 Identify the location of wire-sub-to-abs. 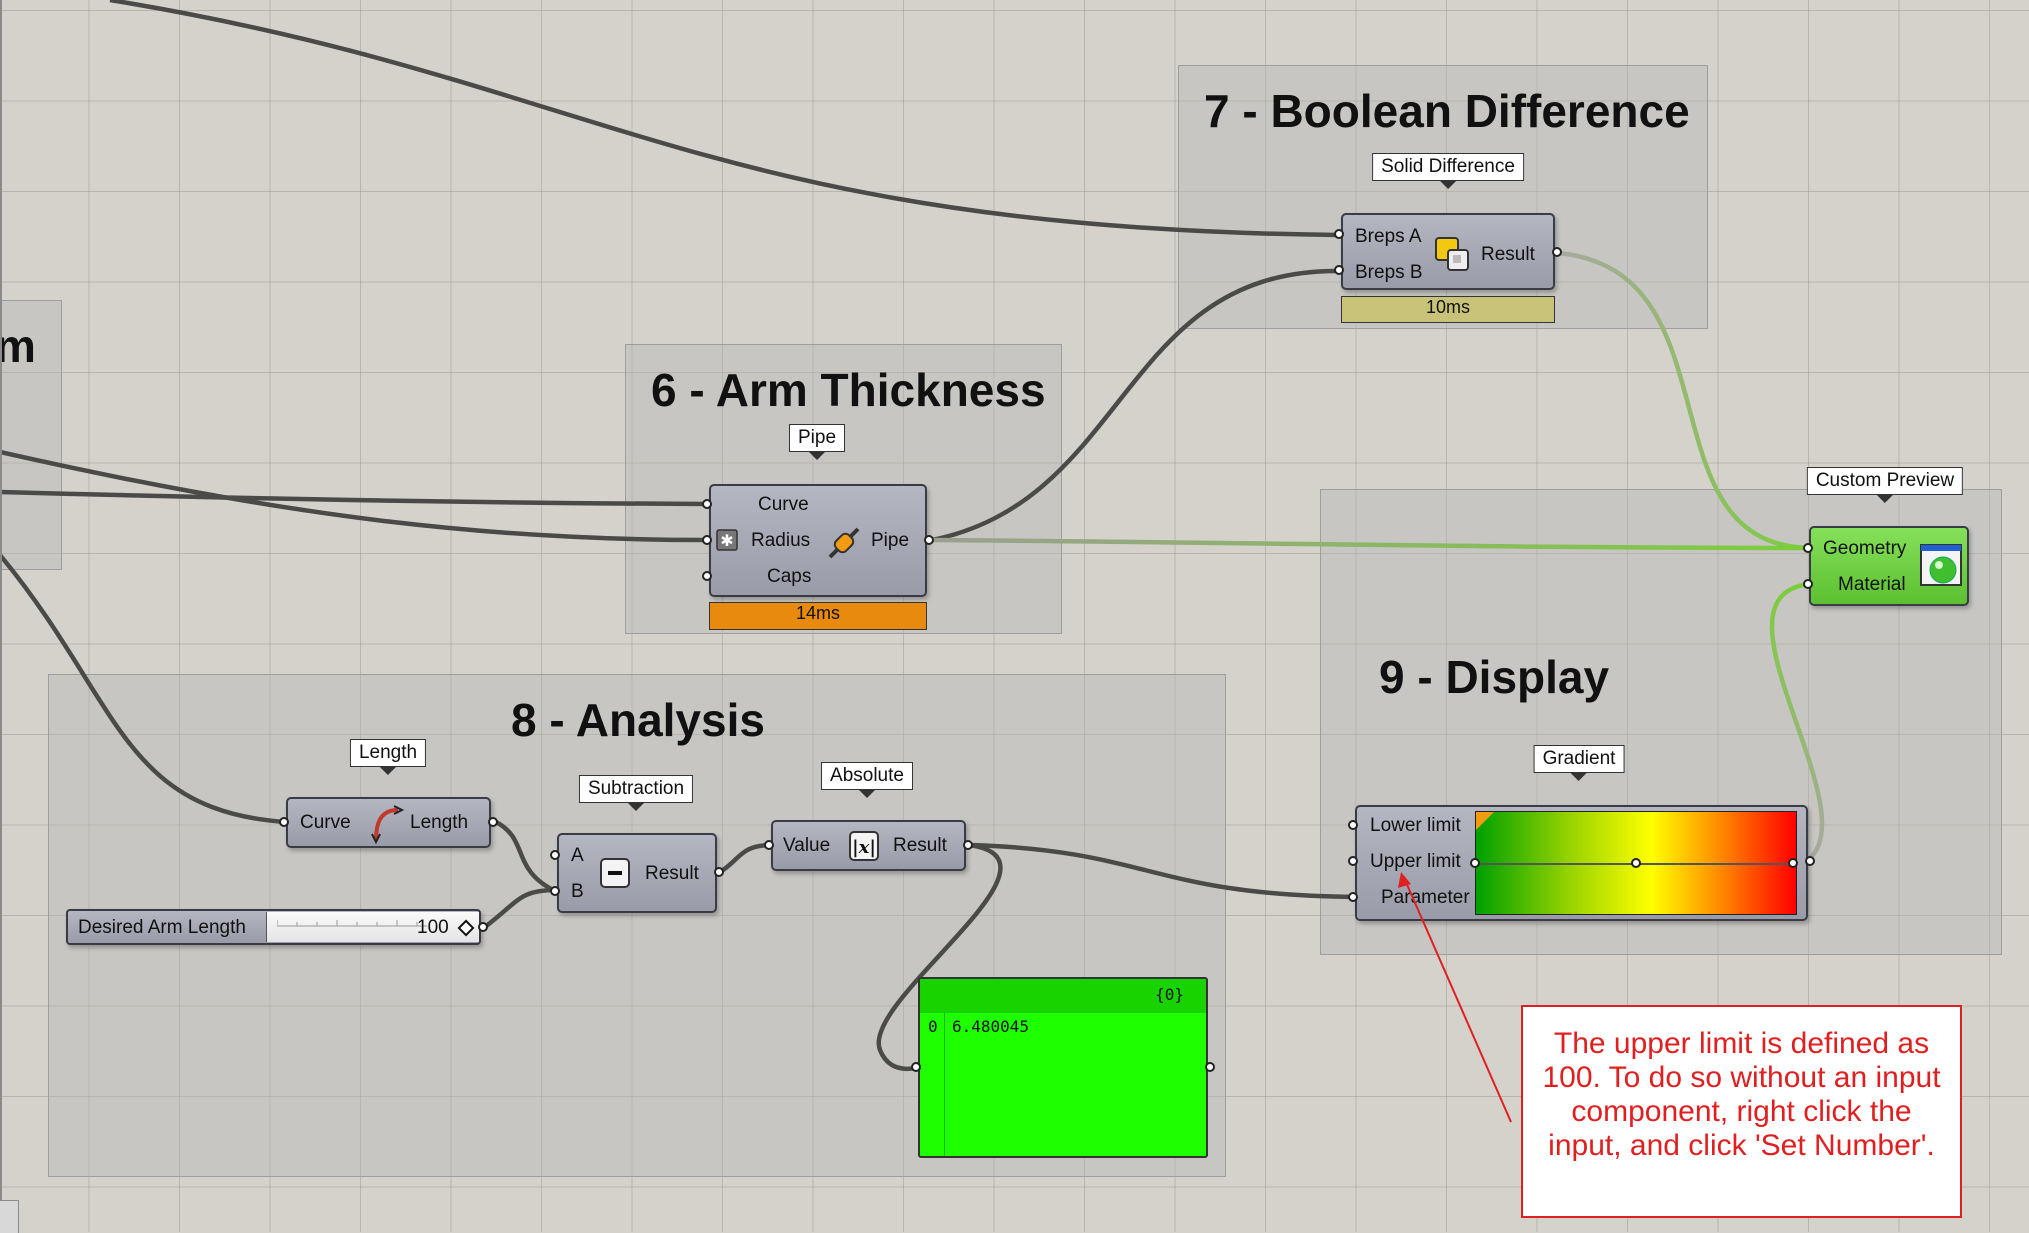
(745, 858).